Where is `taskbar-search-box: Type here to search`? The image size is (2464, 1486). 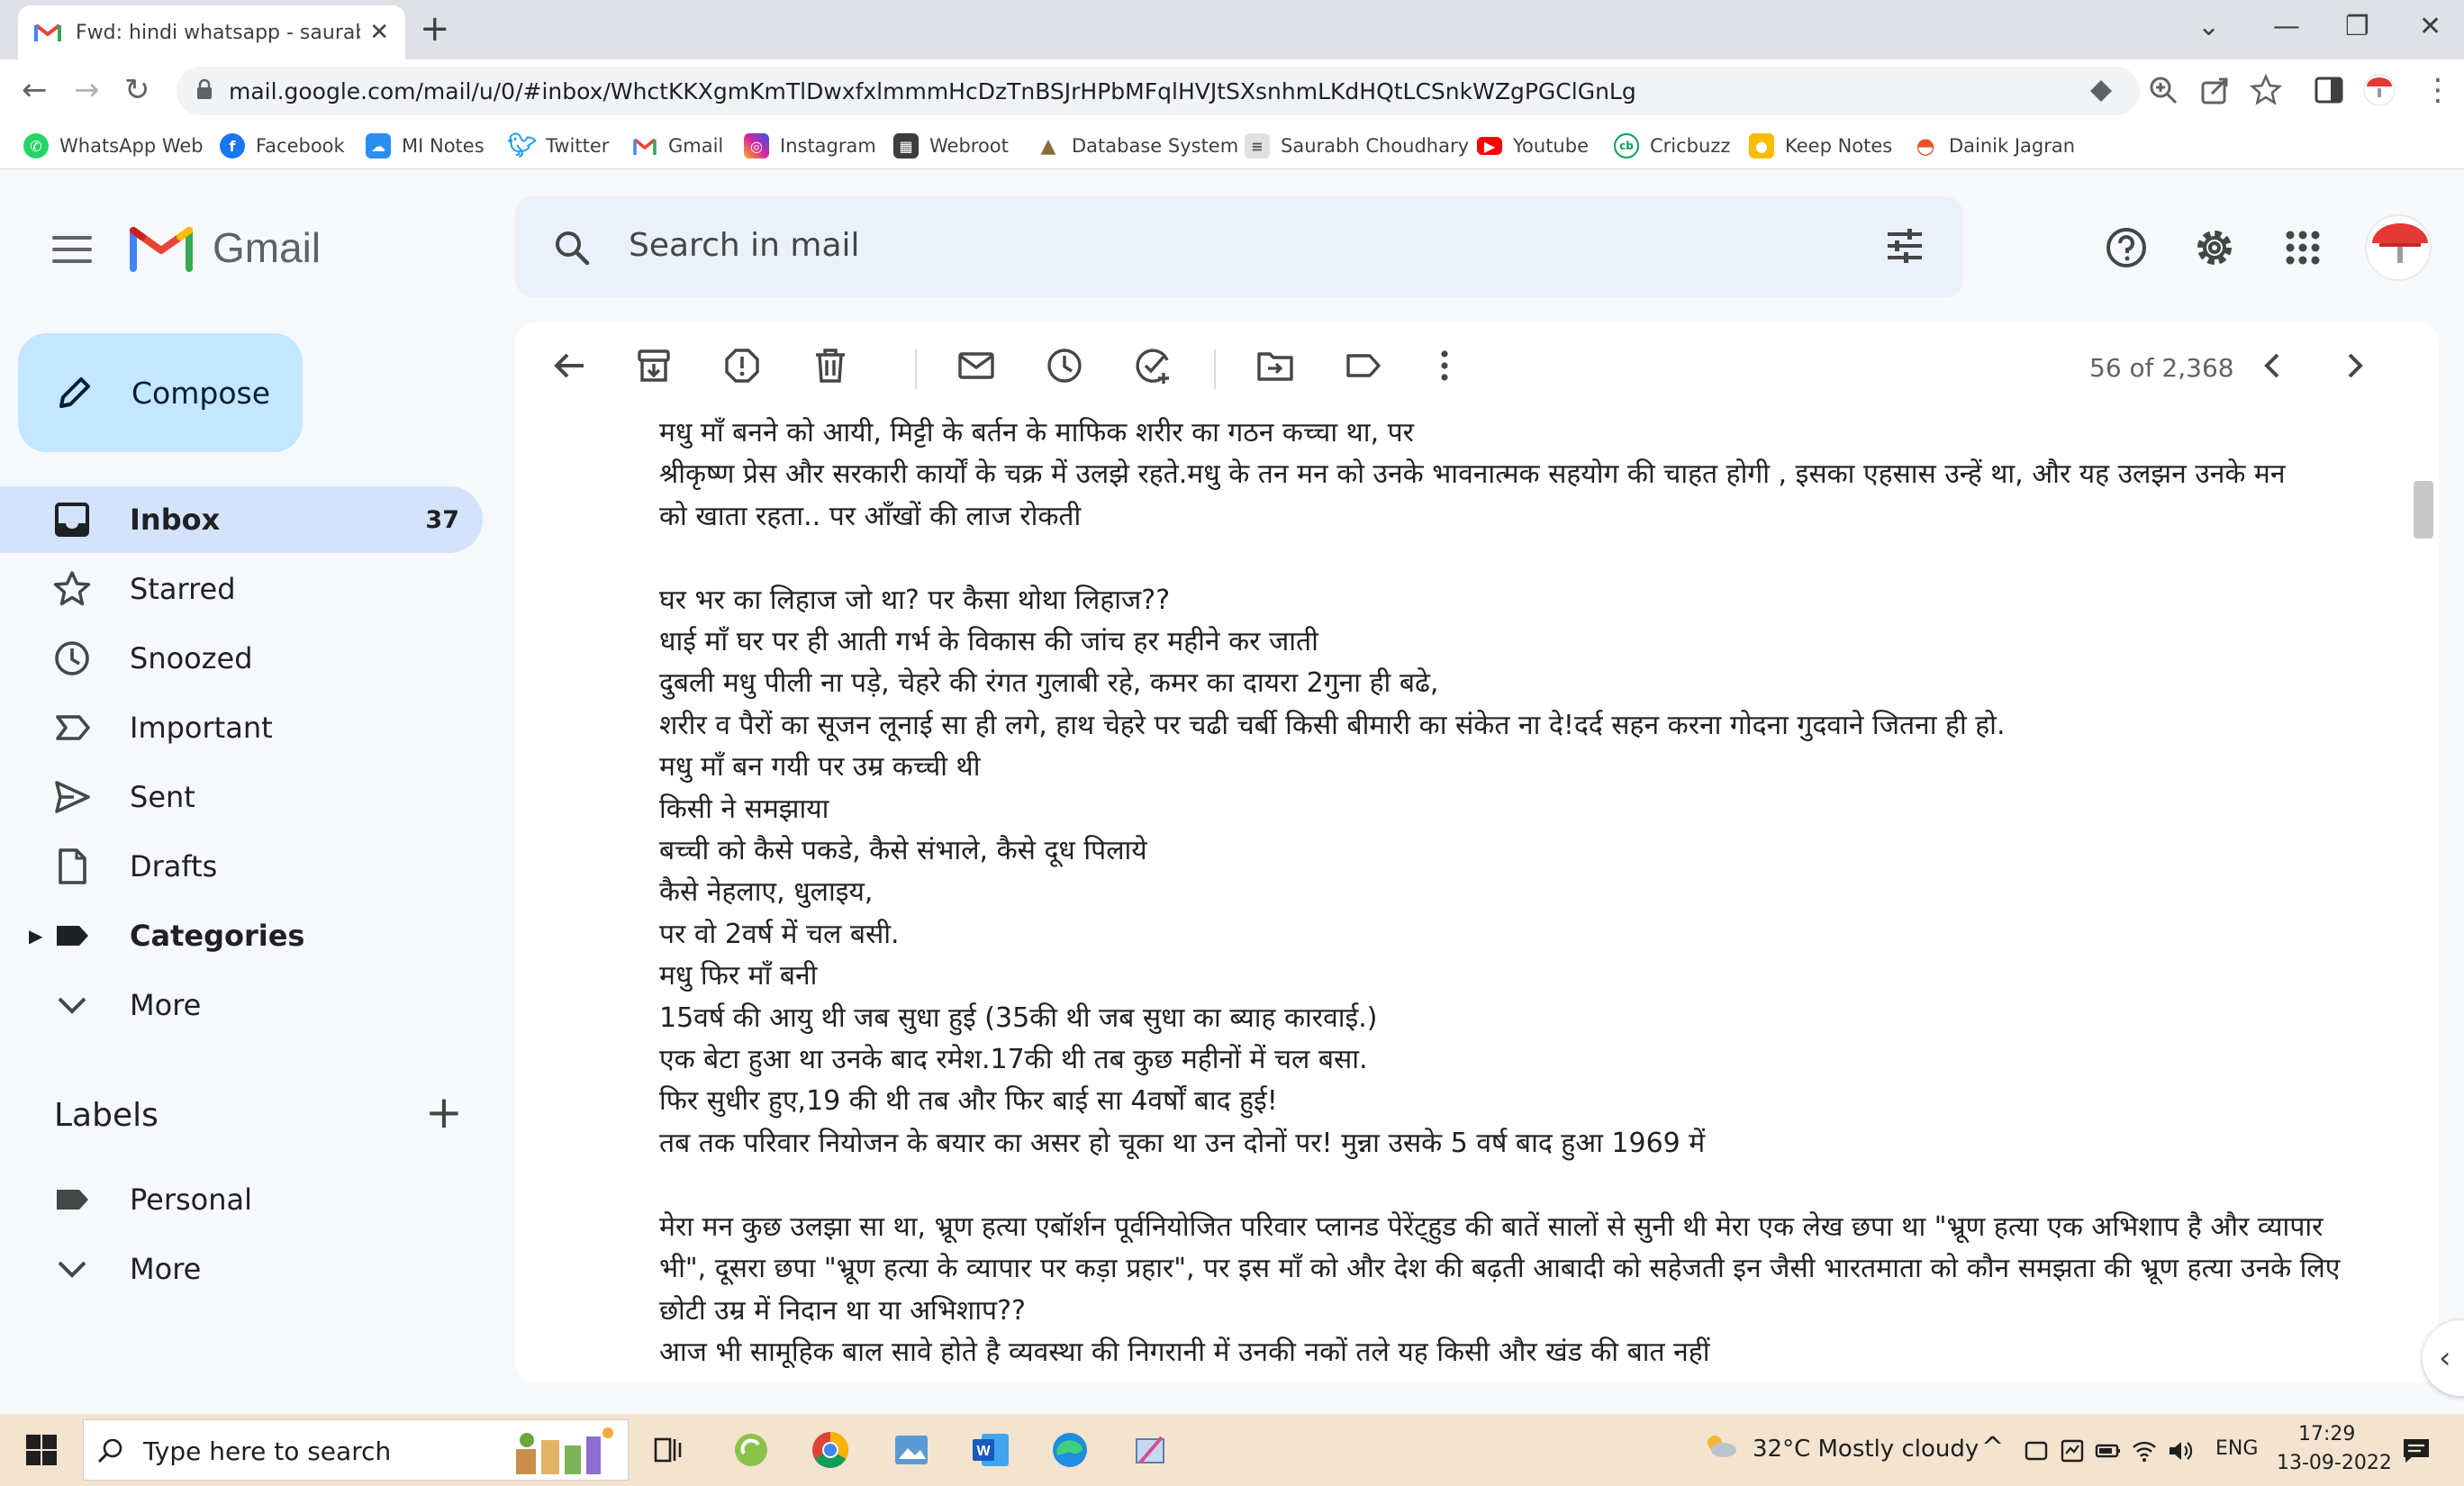
taskbar-search-box: Type here to search is located at coordinates (356, 1450).